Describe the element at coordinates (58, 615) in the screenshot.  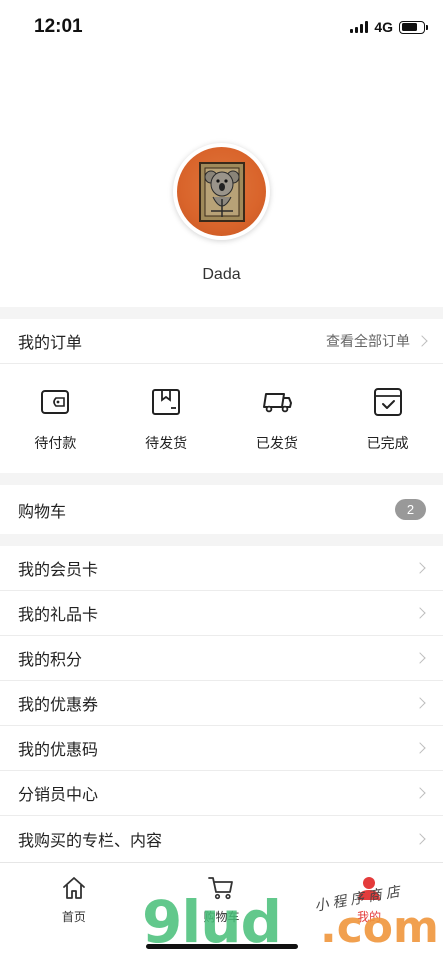
I see `menu-item-label: 我的礼品卡` at that location.